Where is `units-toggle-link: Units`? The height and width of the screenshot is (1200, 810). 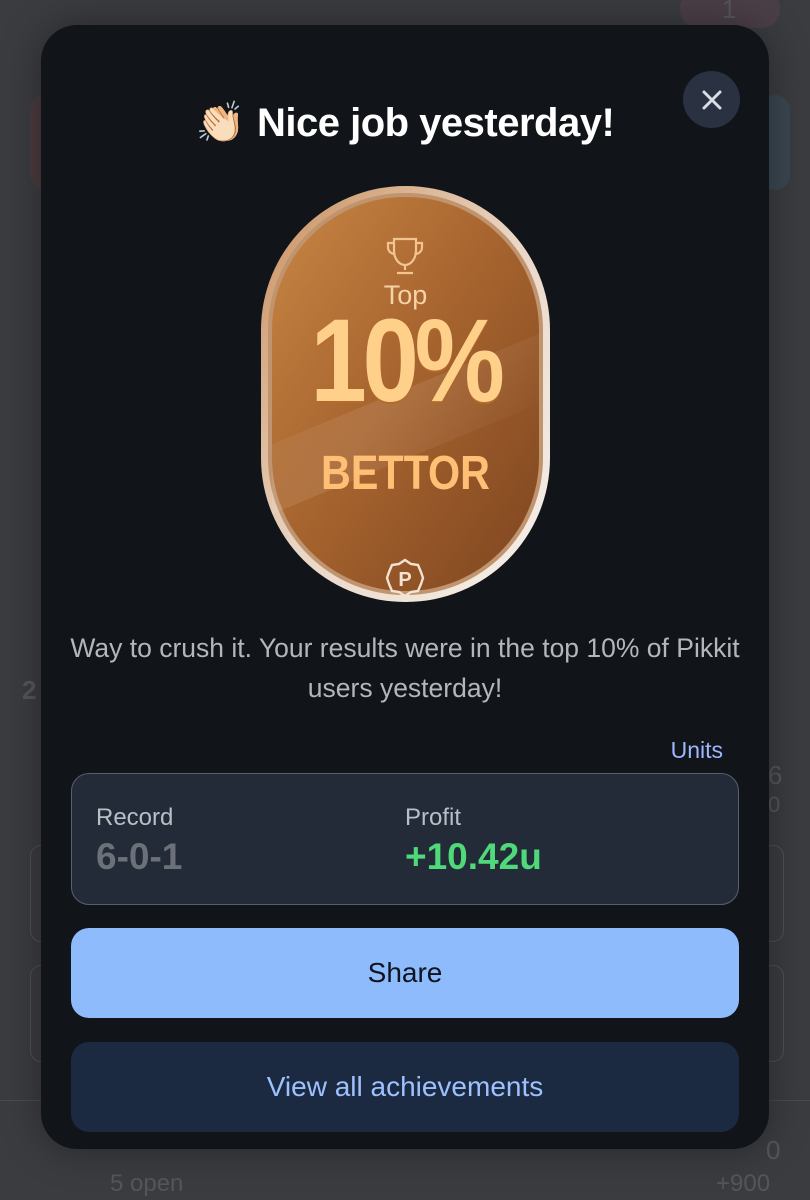
units-toggle-link: Units is located at coordinates (697, 750).